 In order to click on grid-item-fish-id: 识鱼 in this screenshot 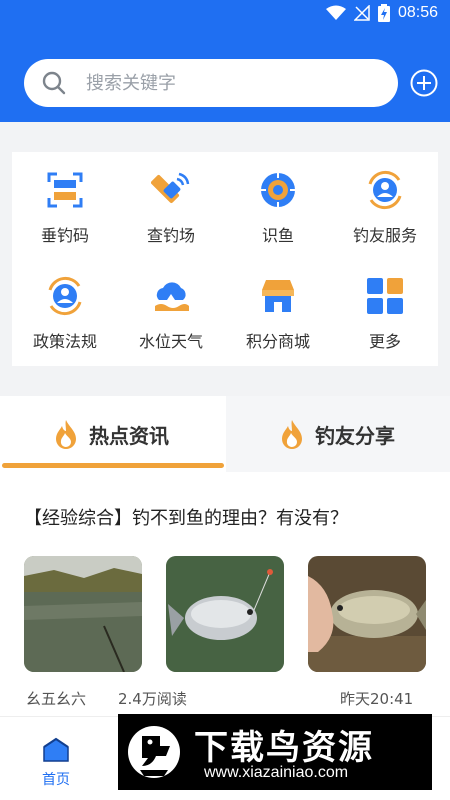, I will do `click(278, 202)`.